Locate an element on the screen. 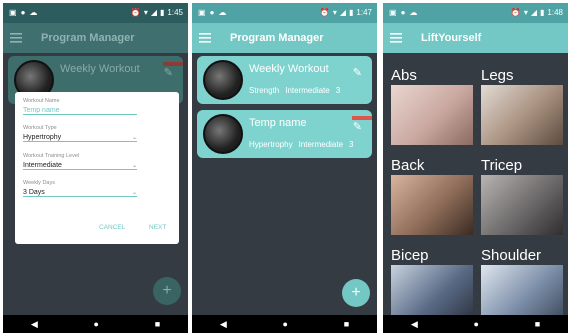 Image resolution: width=569 pixels, height=335 pixels. status-bar: ▣ ● ☁ ⏰ ▾ ◢ ▮ 1:45 is located at coordinates (95, 13).